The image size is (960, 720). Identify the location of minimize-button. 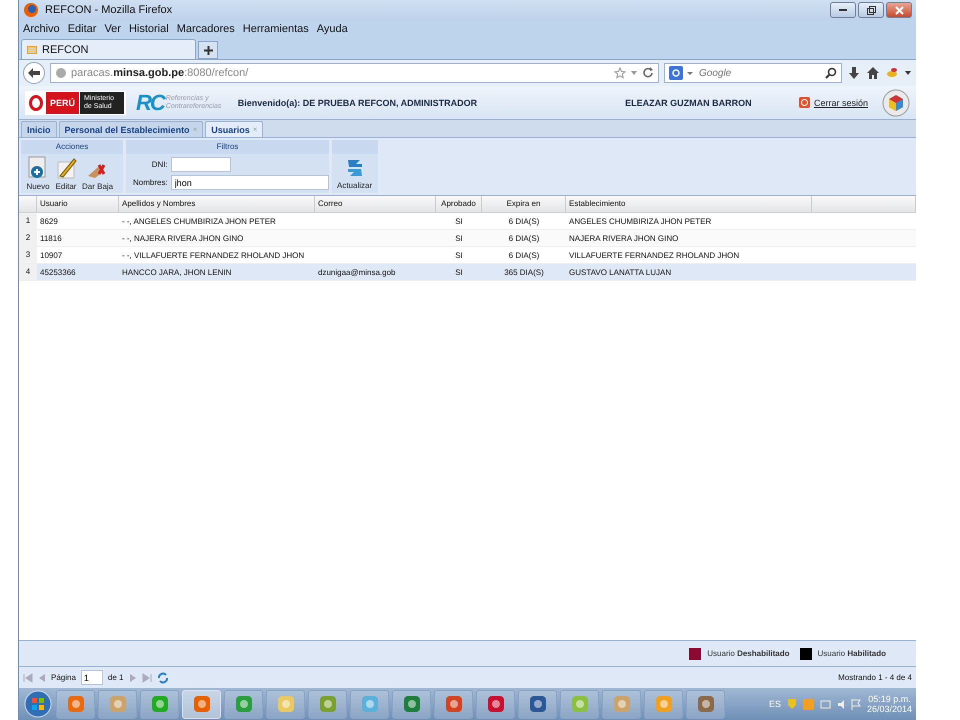
(843, 10).